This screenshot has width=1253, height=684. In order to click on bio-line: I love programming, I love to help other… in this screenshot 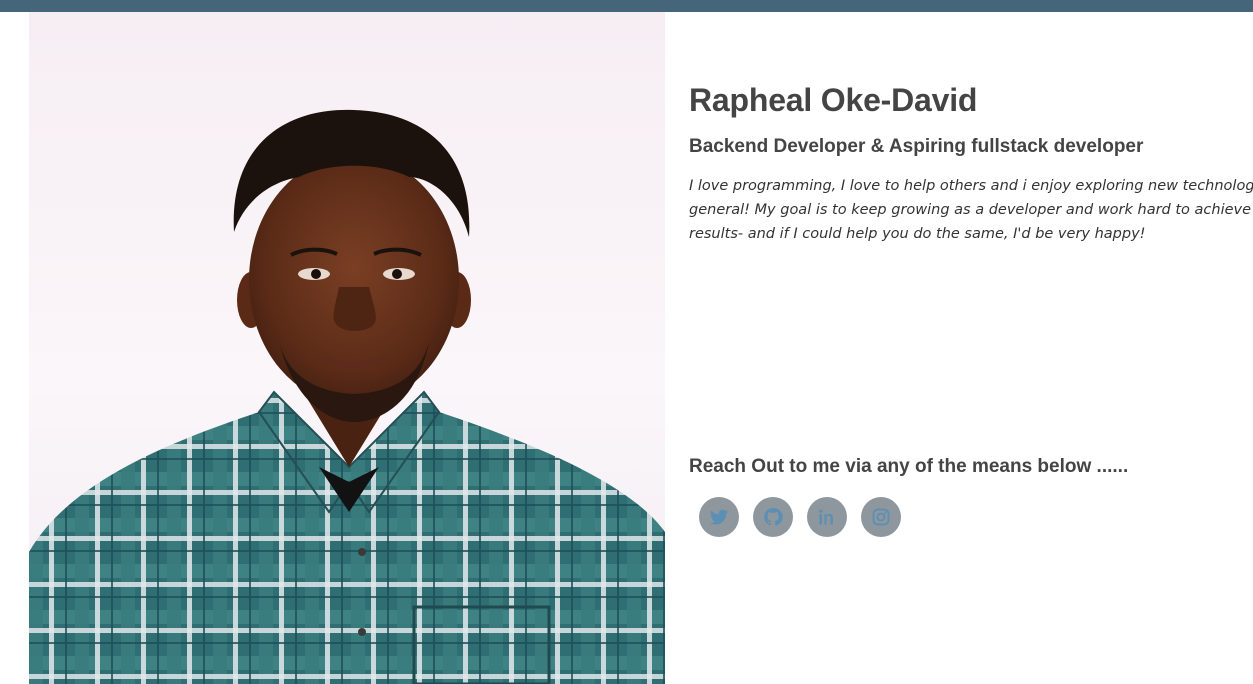, I will do `click(971, 186)`.